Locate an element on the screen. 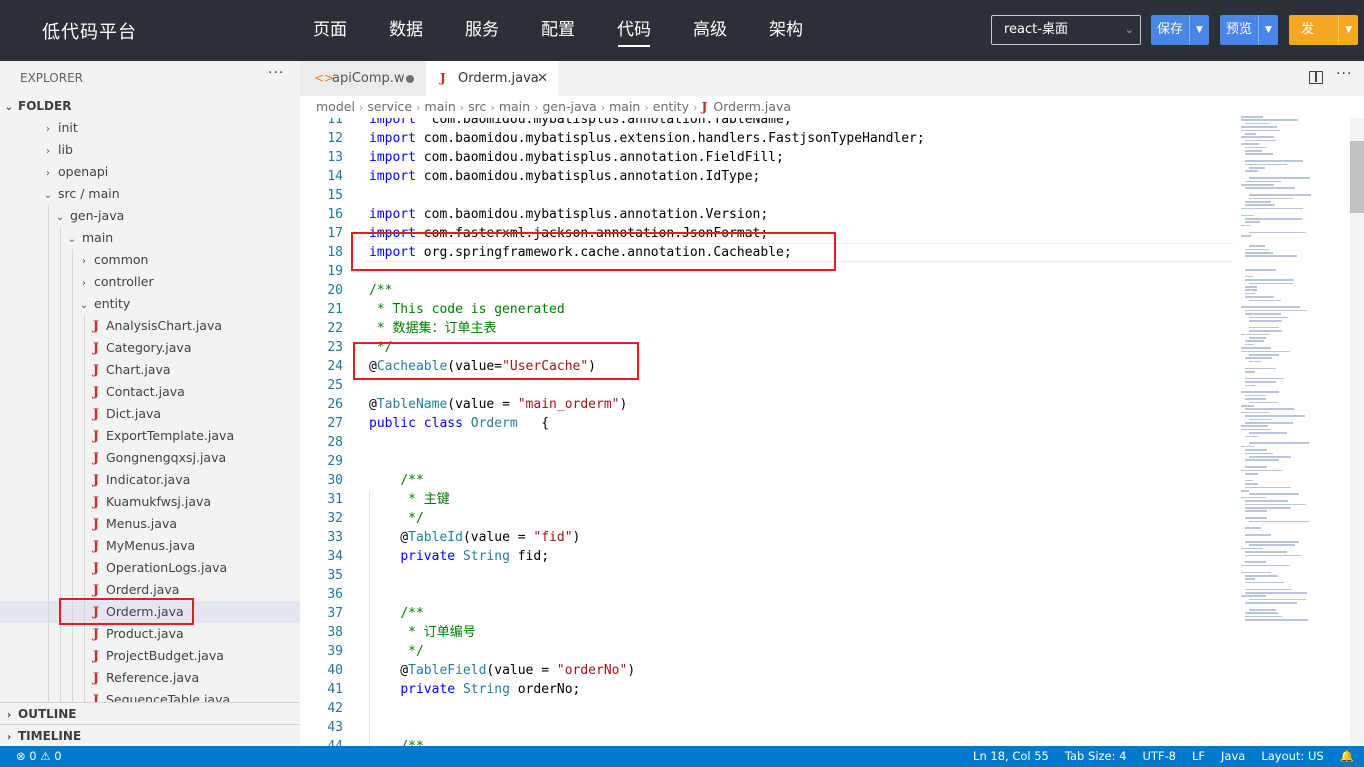 The width and height of the screenshot is (1364, 767). minimap is located at coordinates (1282, 371).